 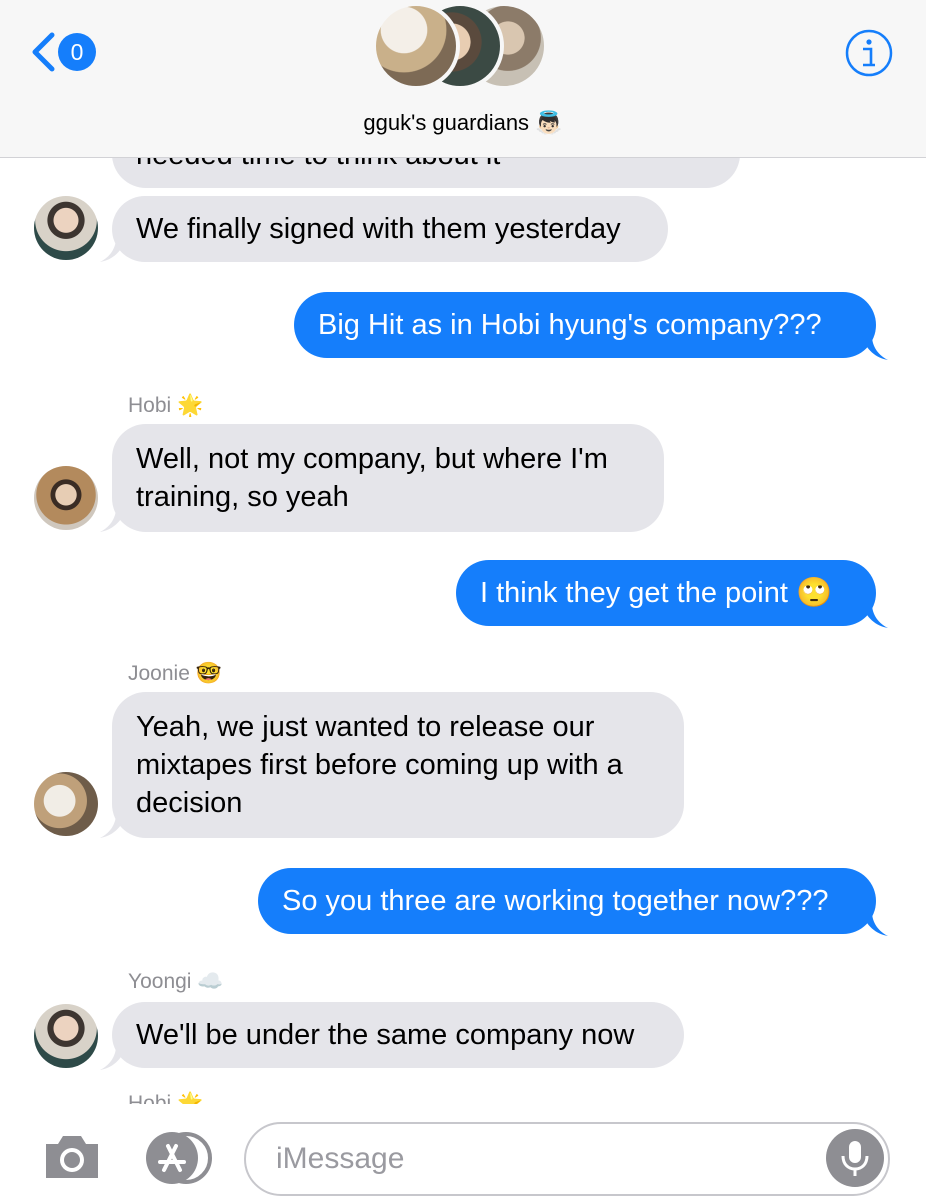 What do you see at coordinates (446, 122) in the screenshot?
I see `group-name-text: gguk's guardians` at bounding box center [446, 122].